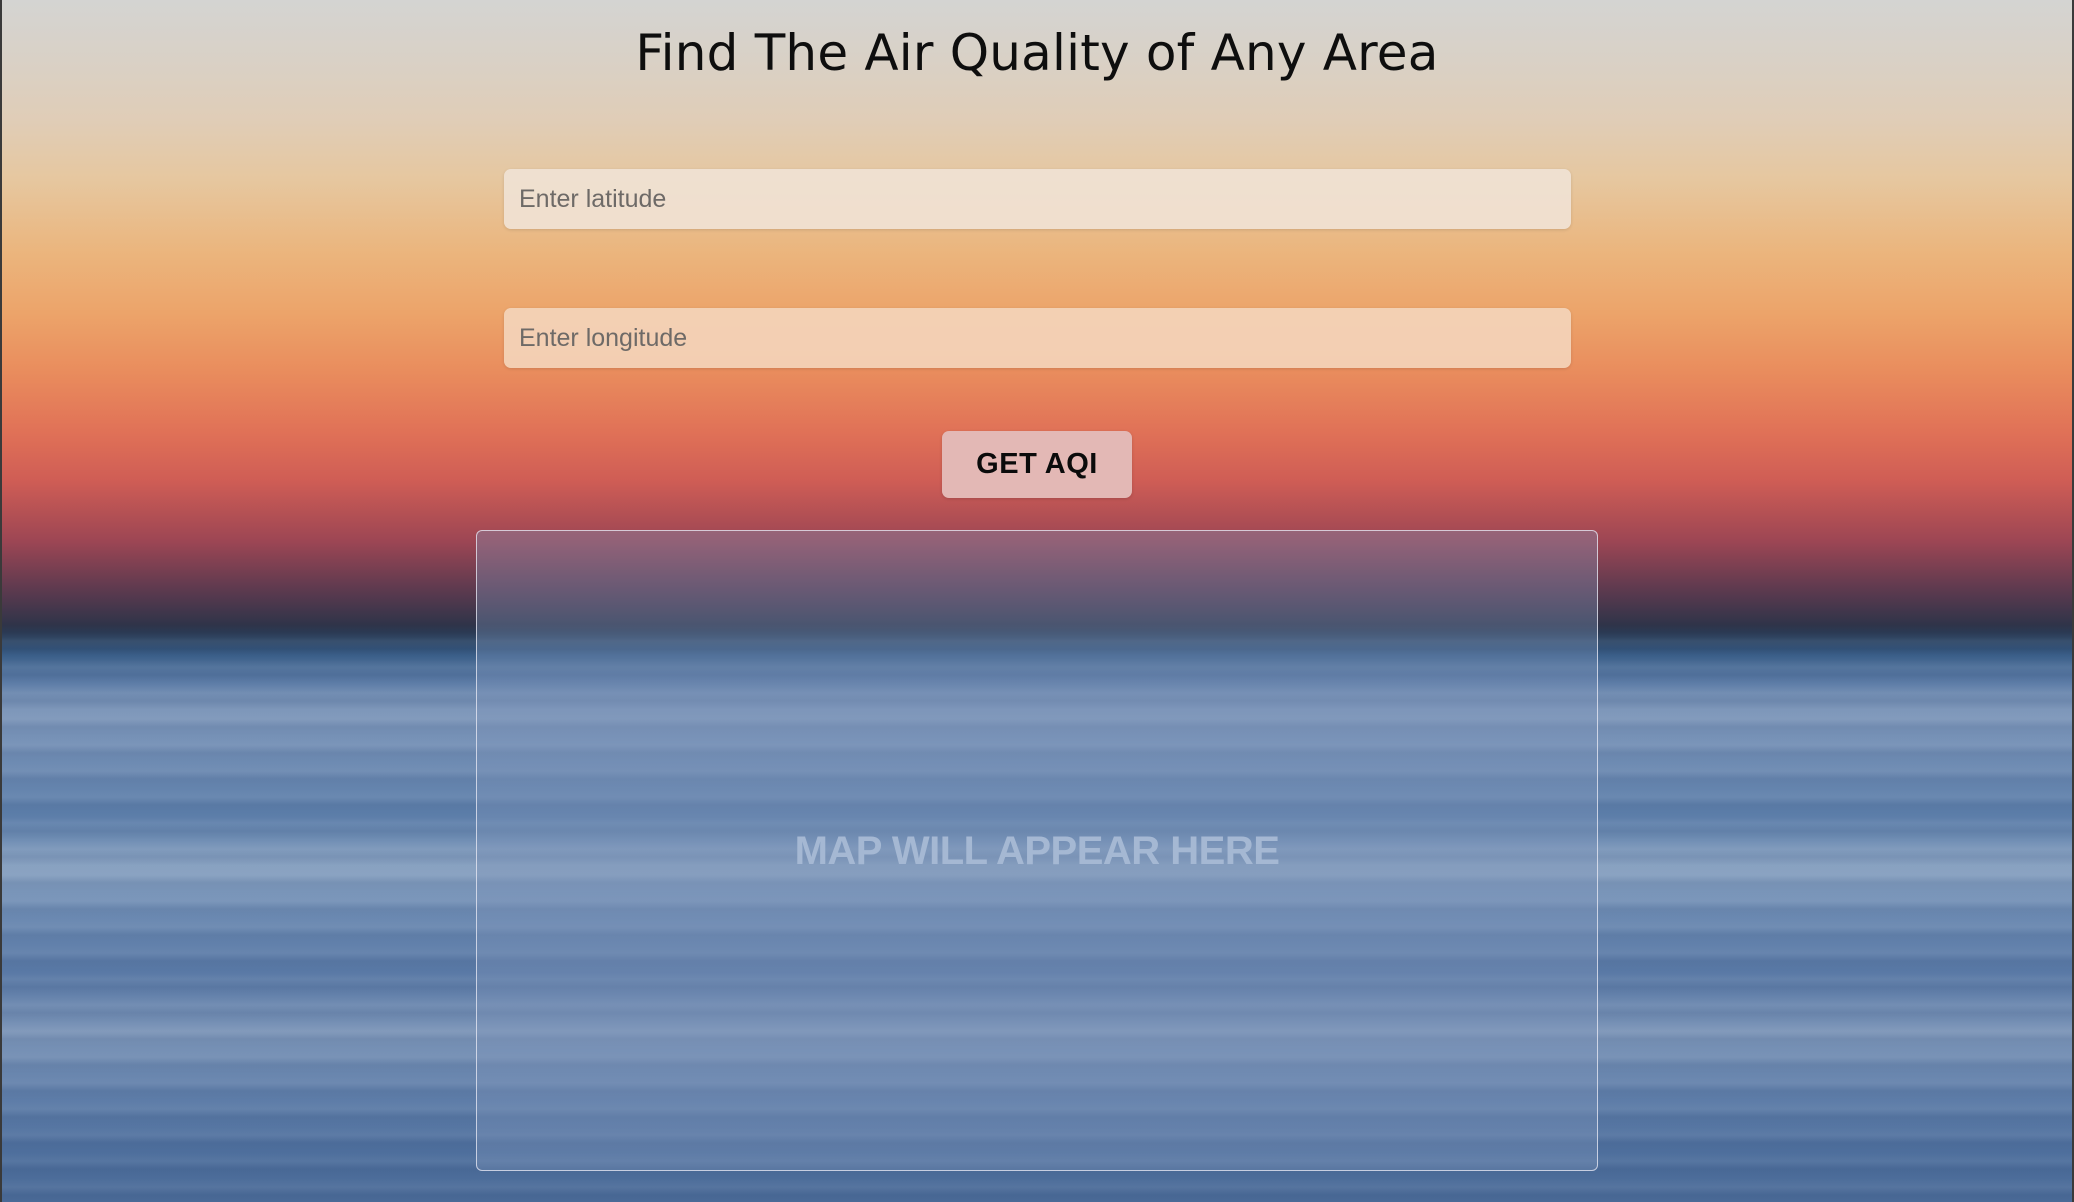  Describe the element at coordinates (1037, 199) in the screenshot. I see `latitude-input` at that location.